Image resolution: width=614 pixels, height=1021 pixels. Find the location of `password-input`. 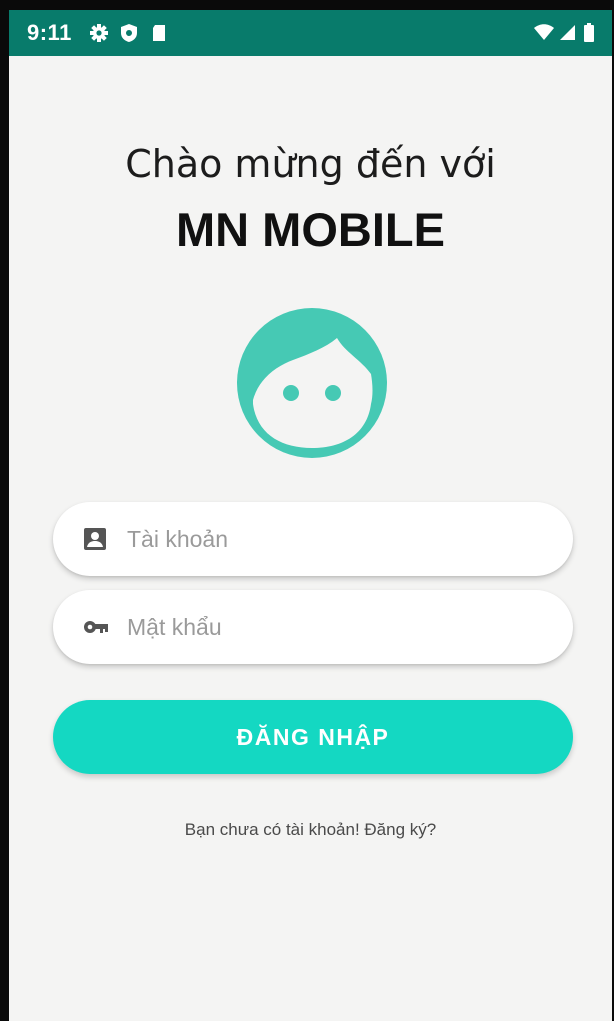

password-input is located at coordinates (337, 627).